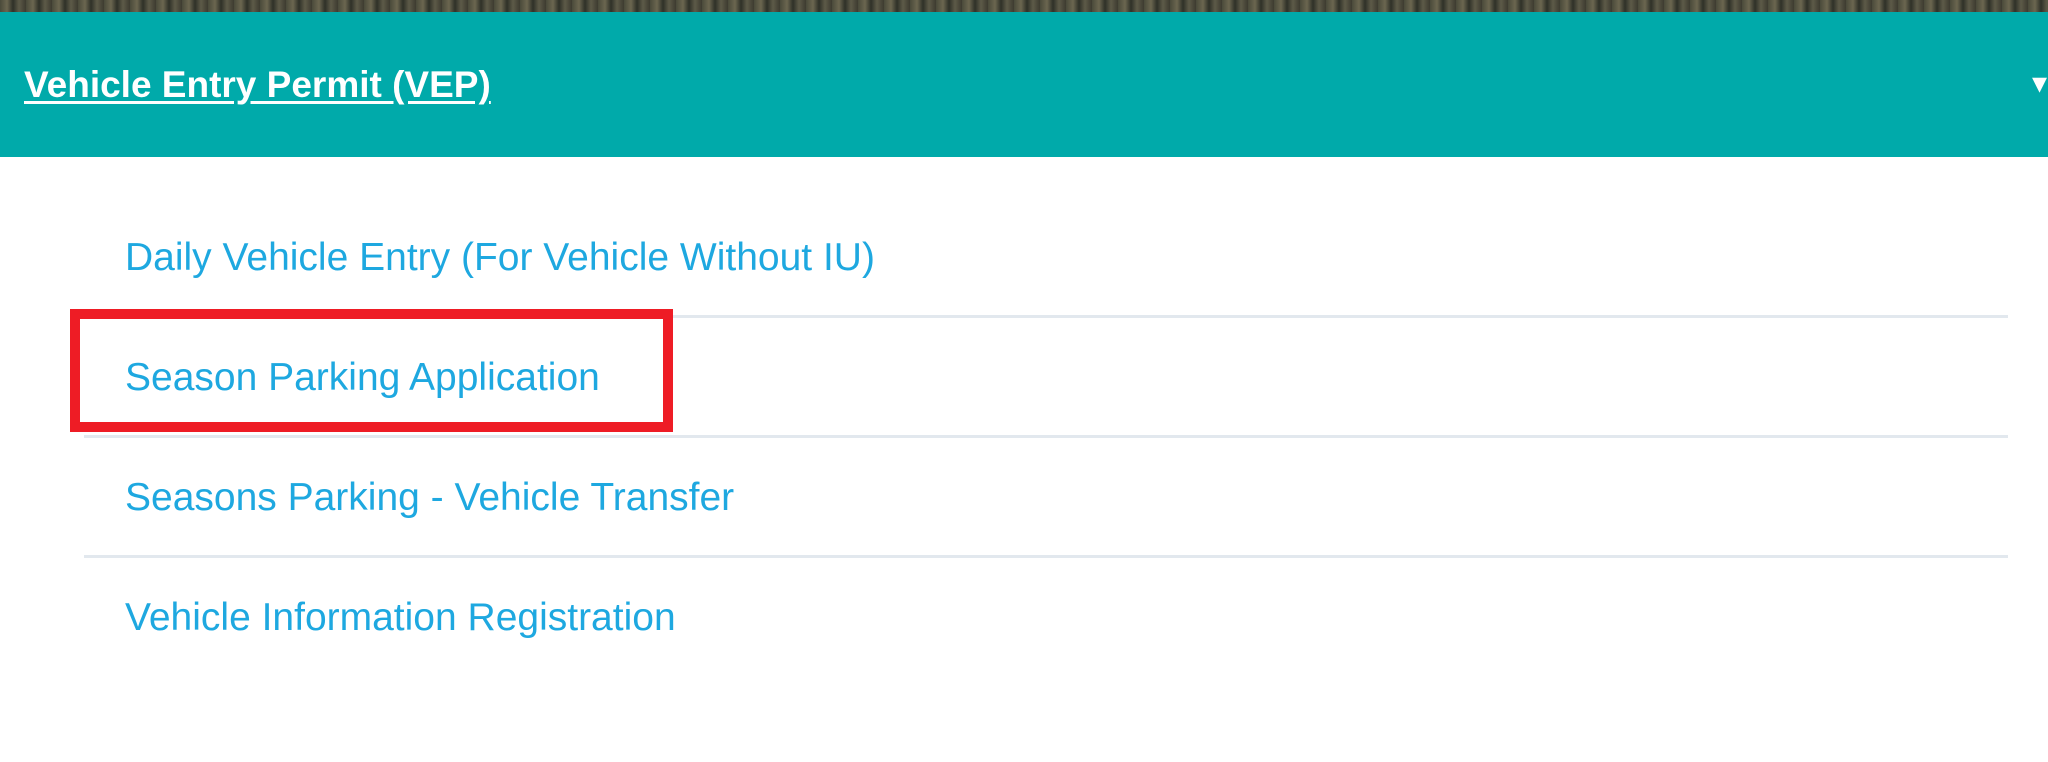 Image resolution: width=2048 pixels, height=762 pixels. What do you see at coordinates (429, 498) in the screenshot?
I see `seasons-parking-vehicle-transfer-link: Seasons Parking - Vehicle Transfer` at bounding box center [429, 498].